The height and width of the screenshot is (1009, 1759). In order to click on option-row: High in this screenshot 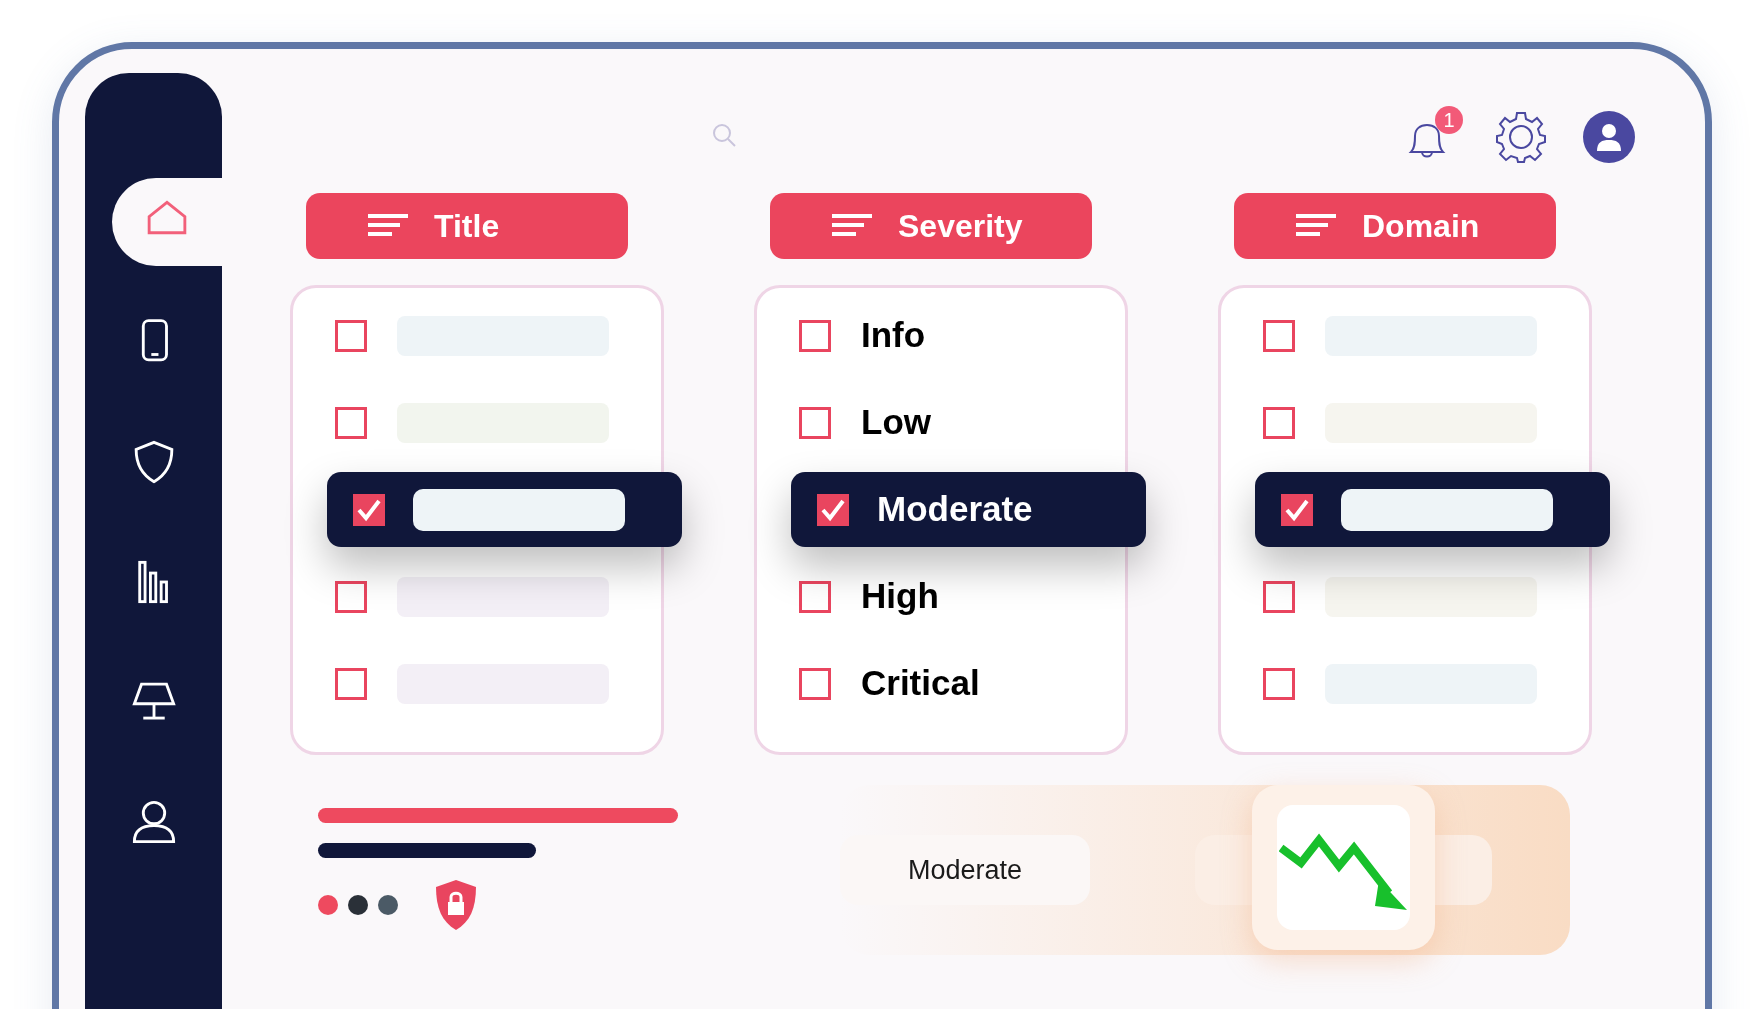, I will do `click(941, 596)`.